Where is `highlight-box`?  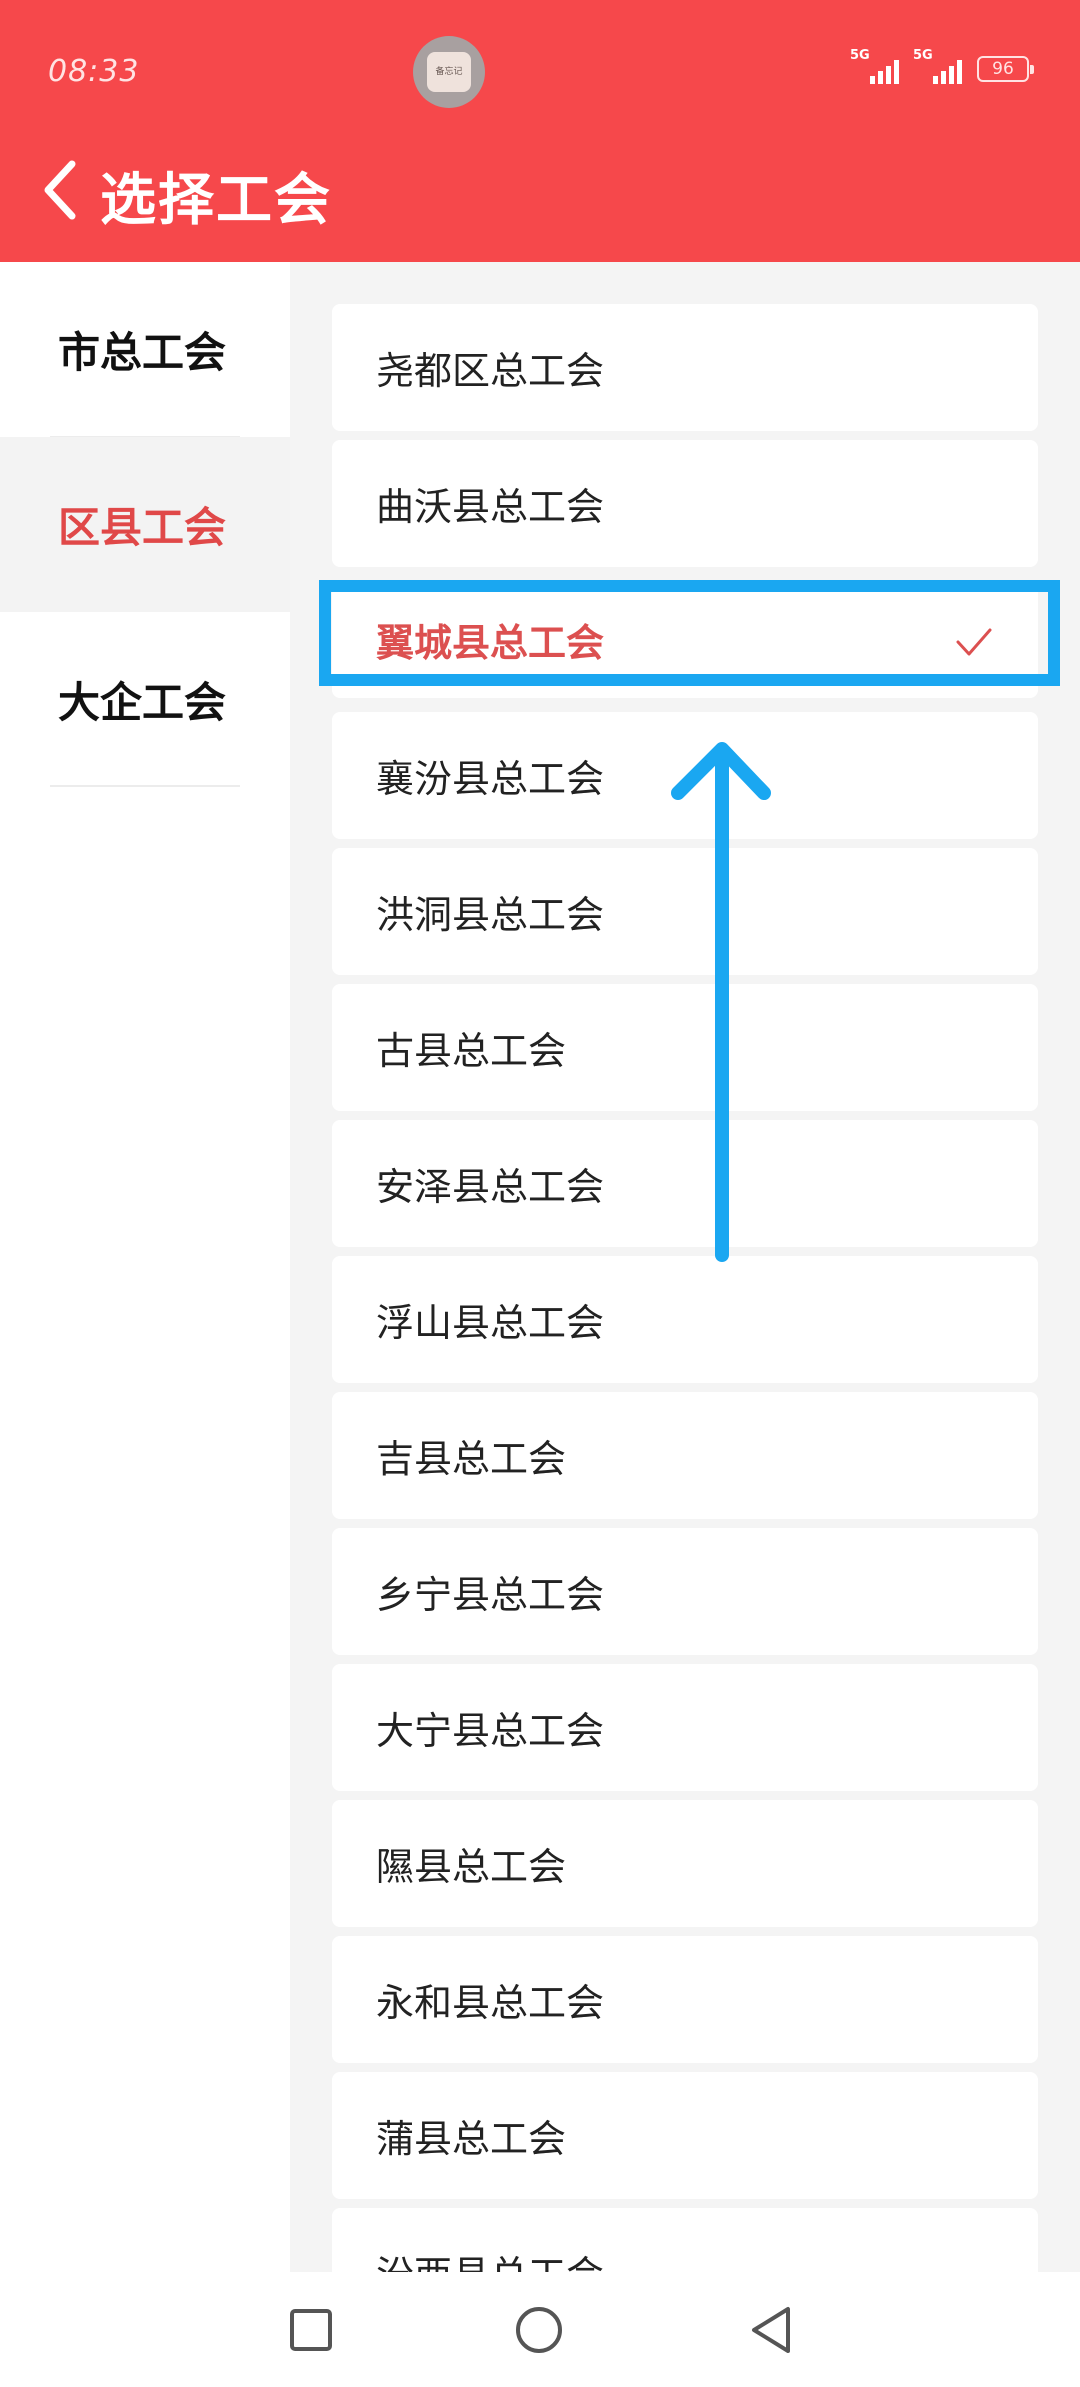 highlight-box is located at coordinates (689, 633).